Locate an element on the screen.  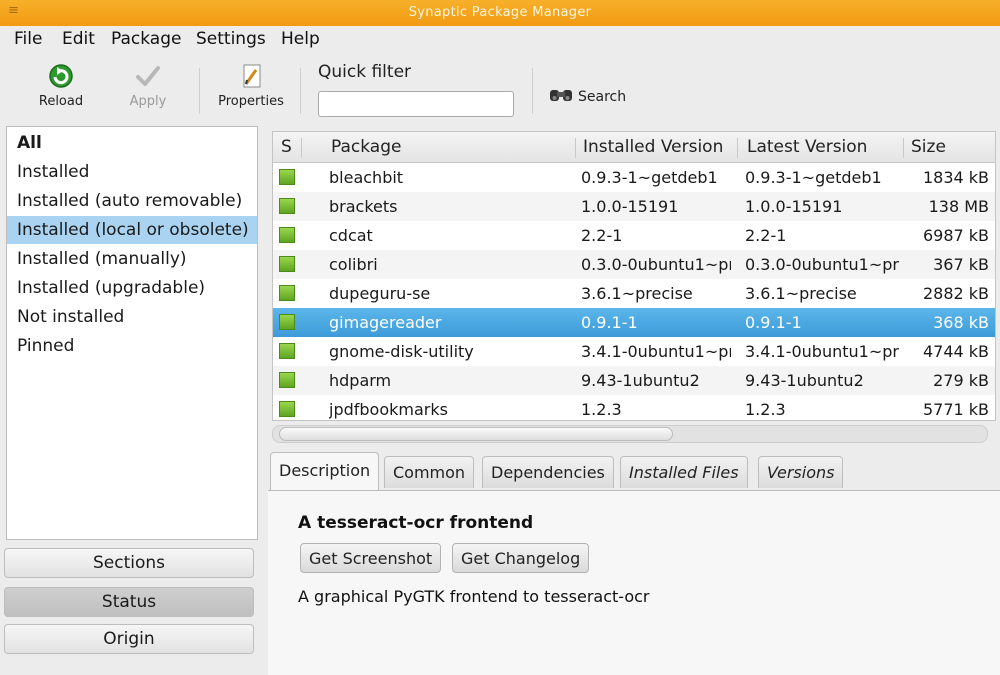
filter-pinned: Pinned is located at coordinates (132, 346).